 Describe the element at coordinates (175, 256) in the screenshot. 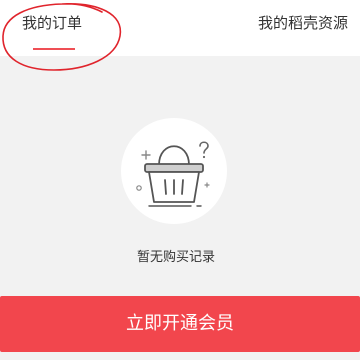

I see `empty-state-message: 暂无购买记录` at that location.